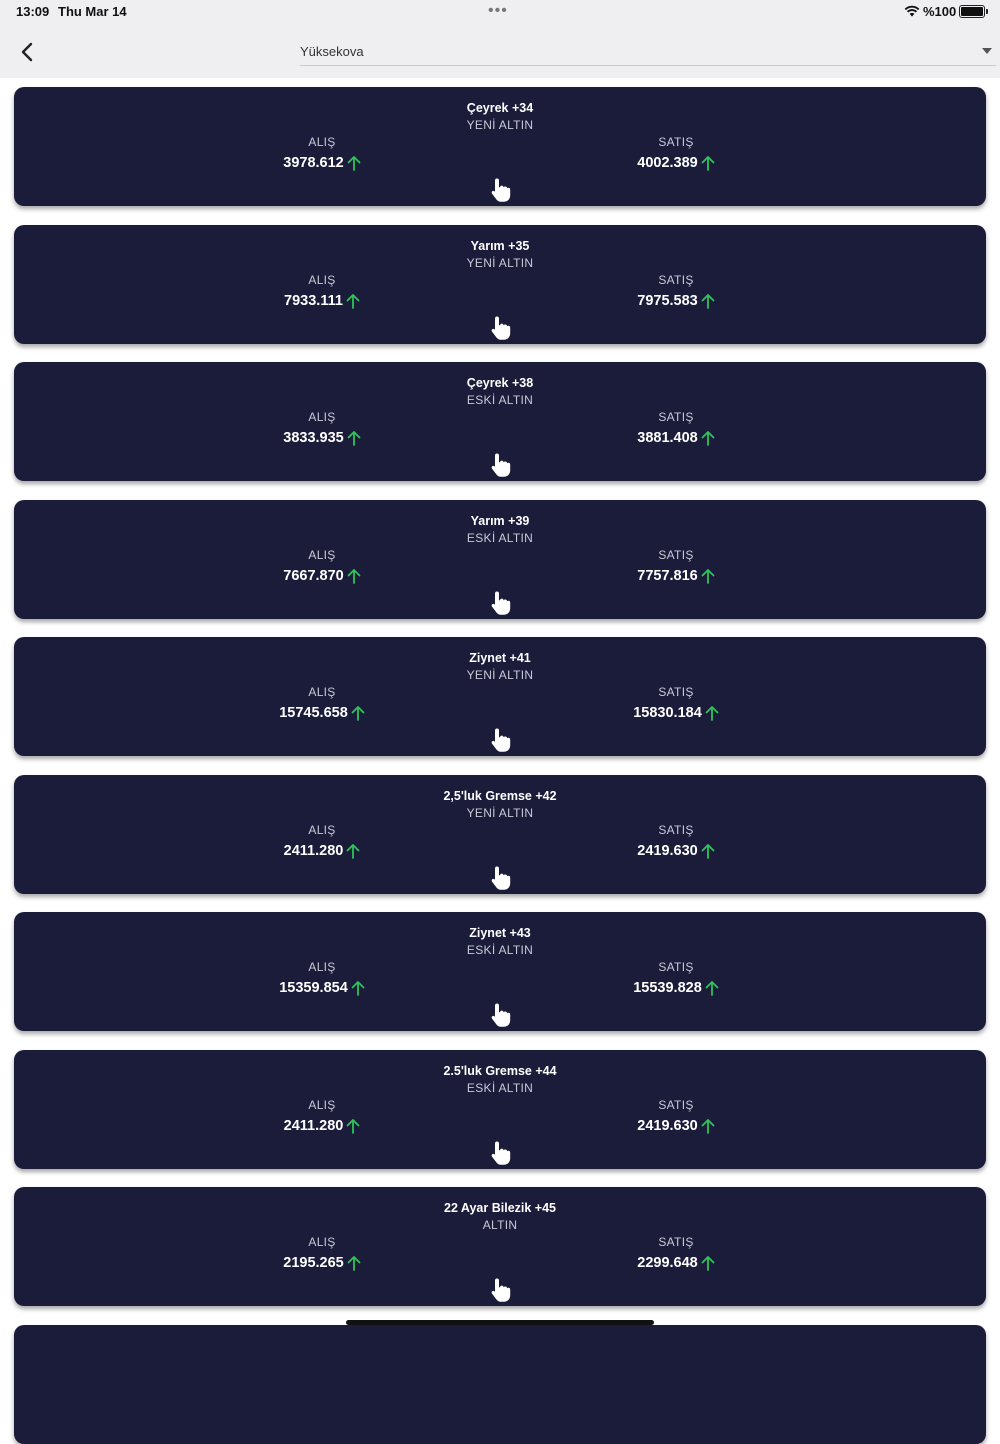  What do you see at coordinates (940, 11) in the screenshot?
I see `battery-percent: %100` at bounding box center [940, 11].